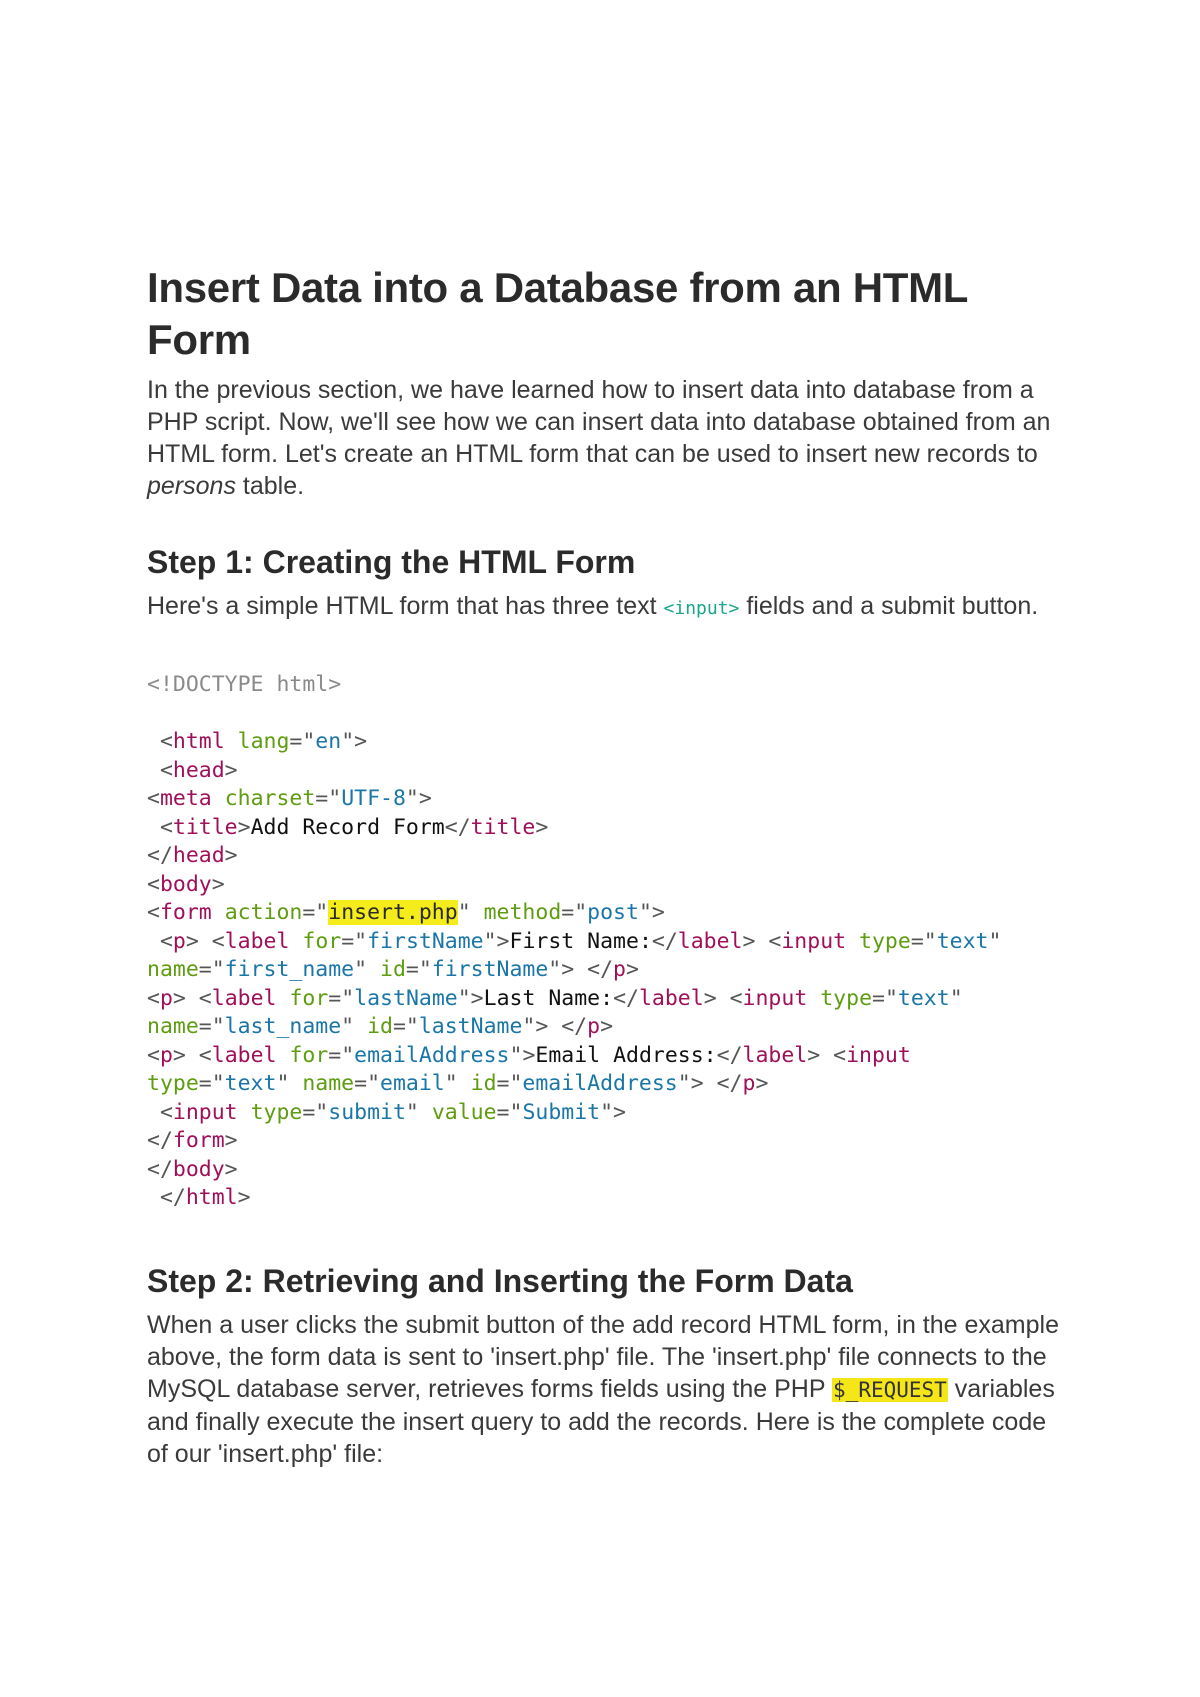  What do you see at coordinates (522, 912) in the screenshot?
I see `code-attribute: method` at bounding box center [522, 912].